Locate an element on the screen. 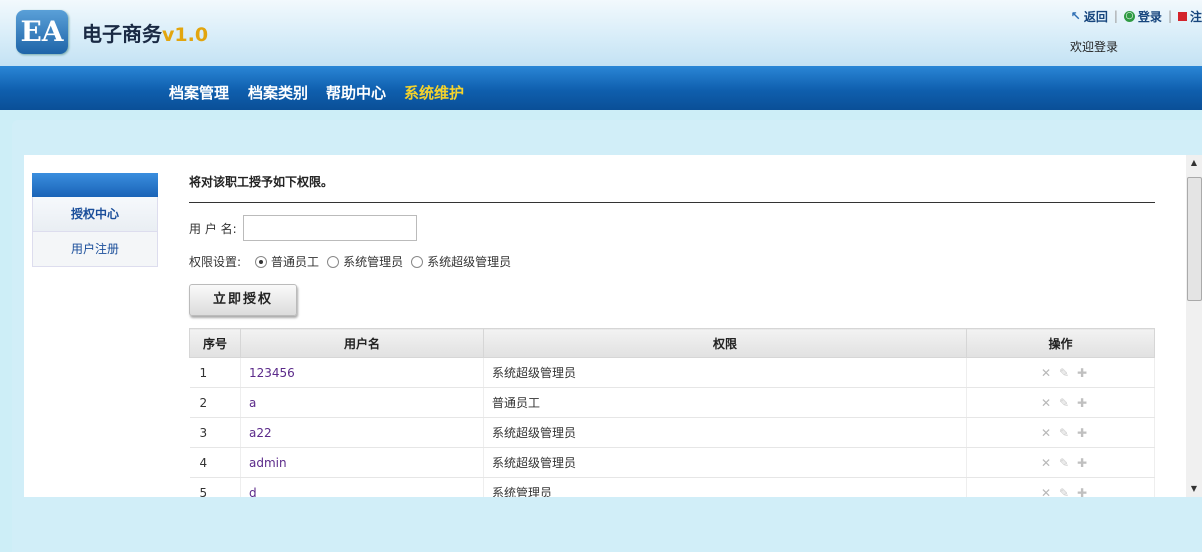 The width and height of the screenshot is (1202, 552). table-row: 4 admin 系统超级管理员 ✕ ✎ ✚ is located at coordinates (672, 462).